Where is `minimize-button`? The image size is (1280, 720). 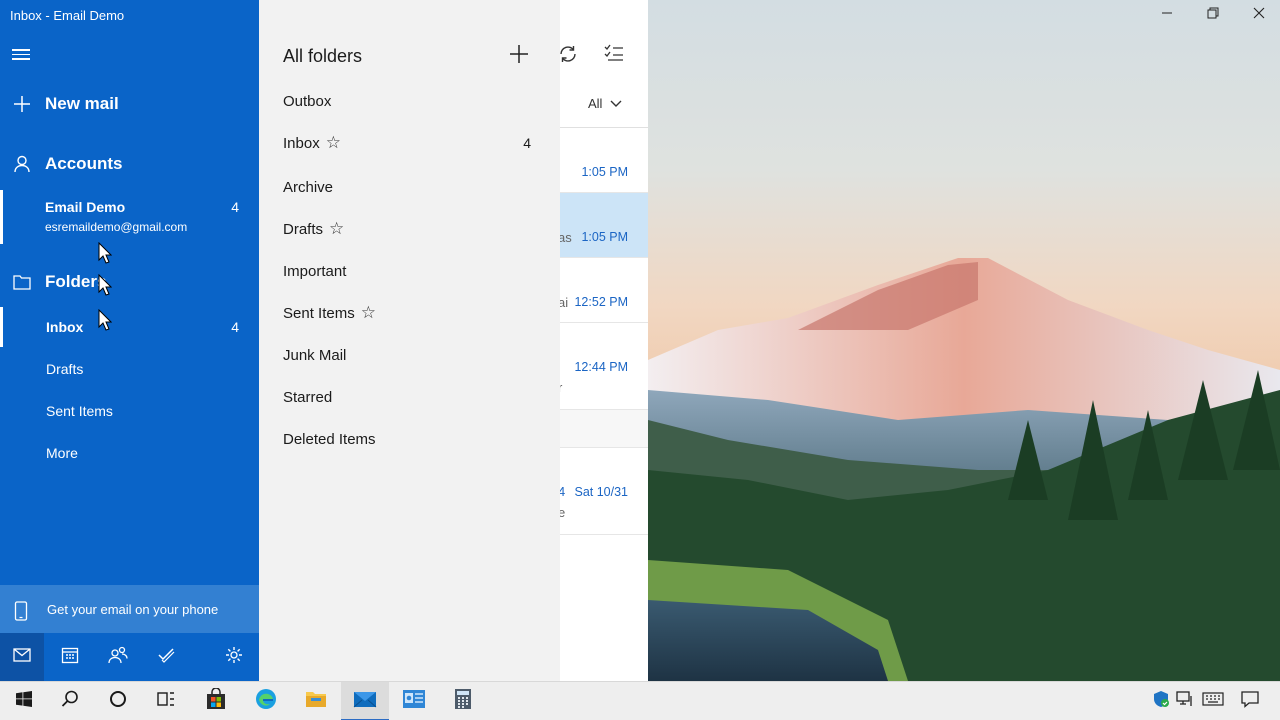 minimize-button is located at coordinates (1167, 15).